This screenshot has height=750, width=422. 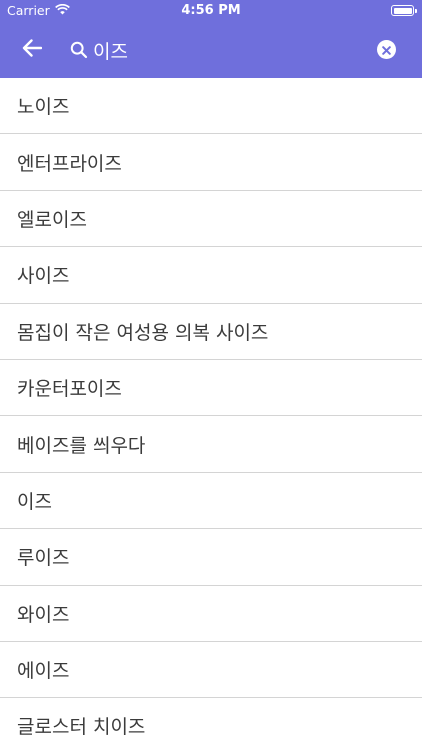 I want to click on back-button, so click(x=32, y=50).